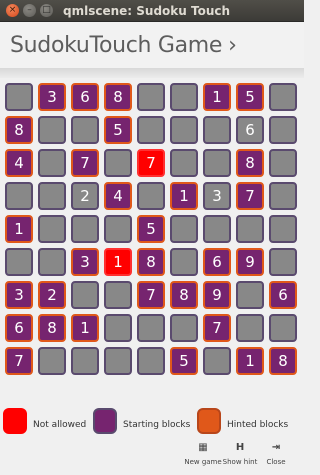 The width and height of the screenshot is (320, 475). I want to click on close-button: ⇥ Close, so click(276, 456).